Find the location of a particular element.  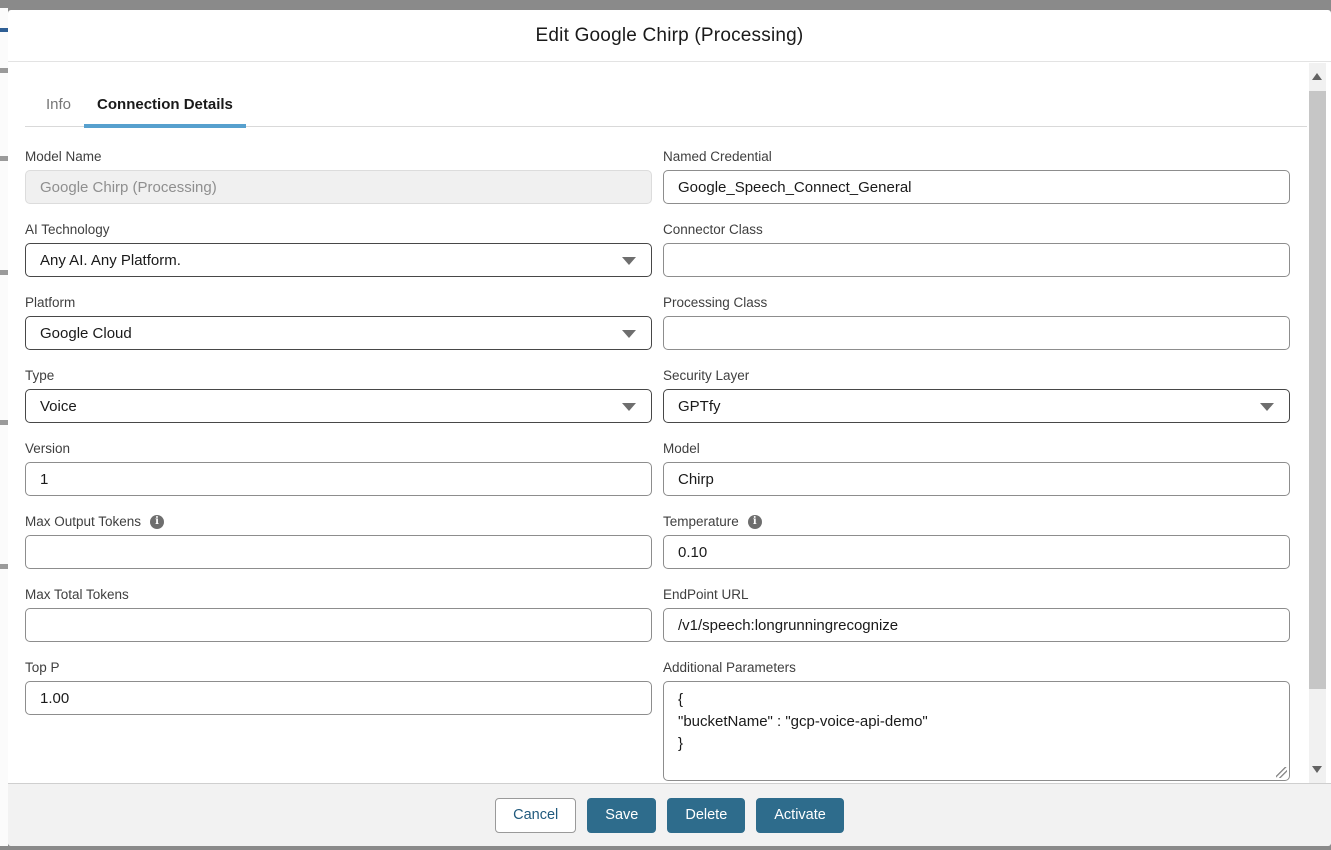

field-named-credential: Named Credential is located at coordinates (976, 176).